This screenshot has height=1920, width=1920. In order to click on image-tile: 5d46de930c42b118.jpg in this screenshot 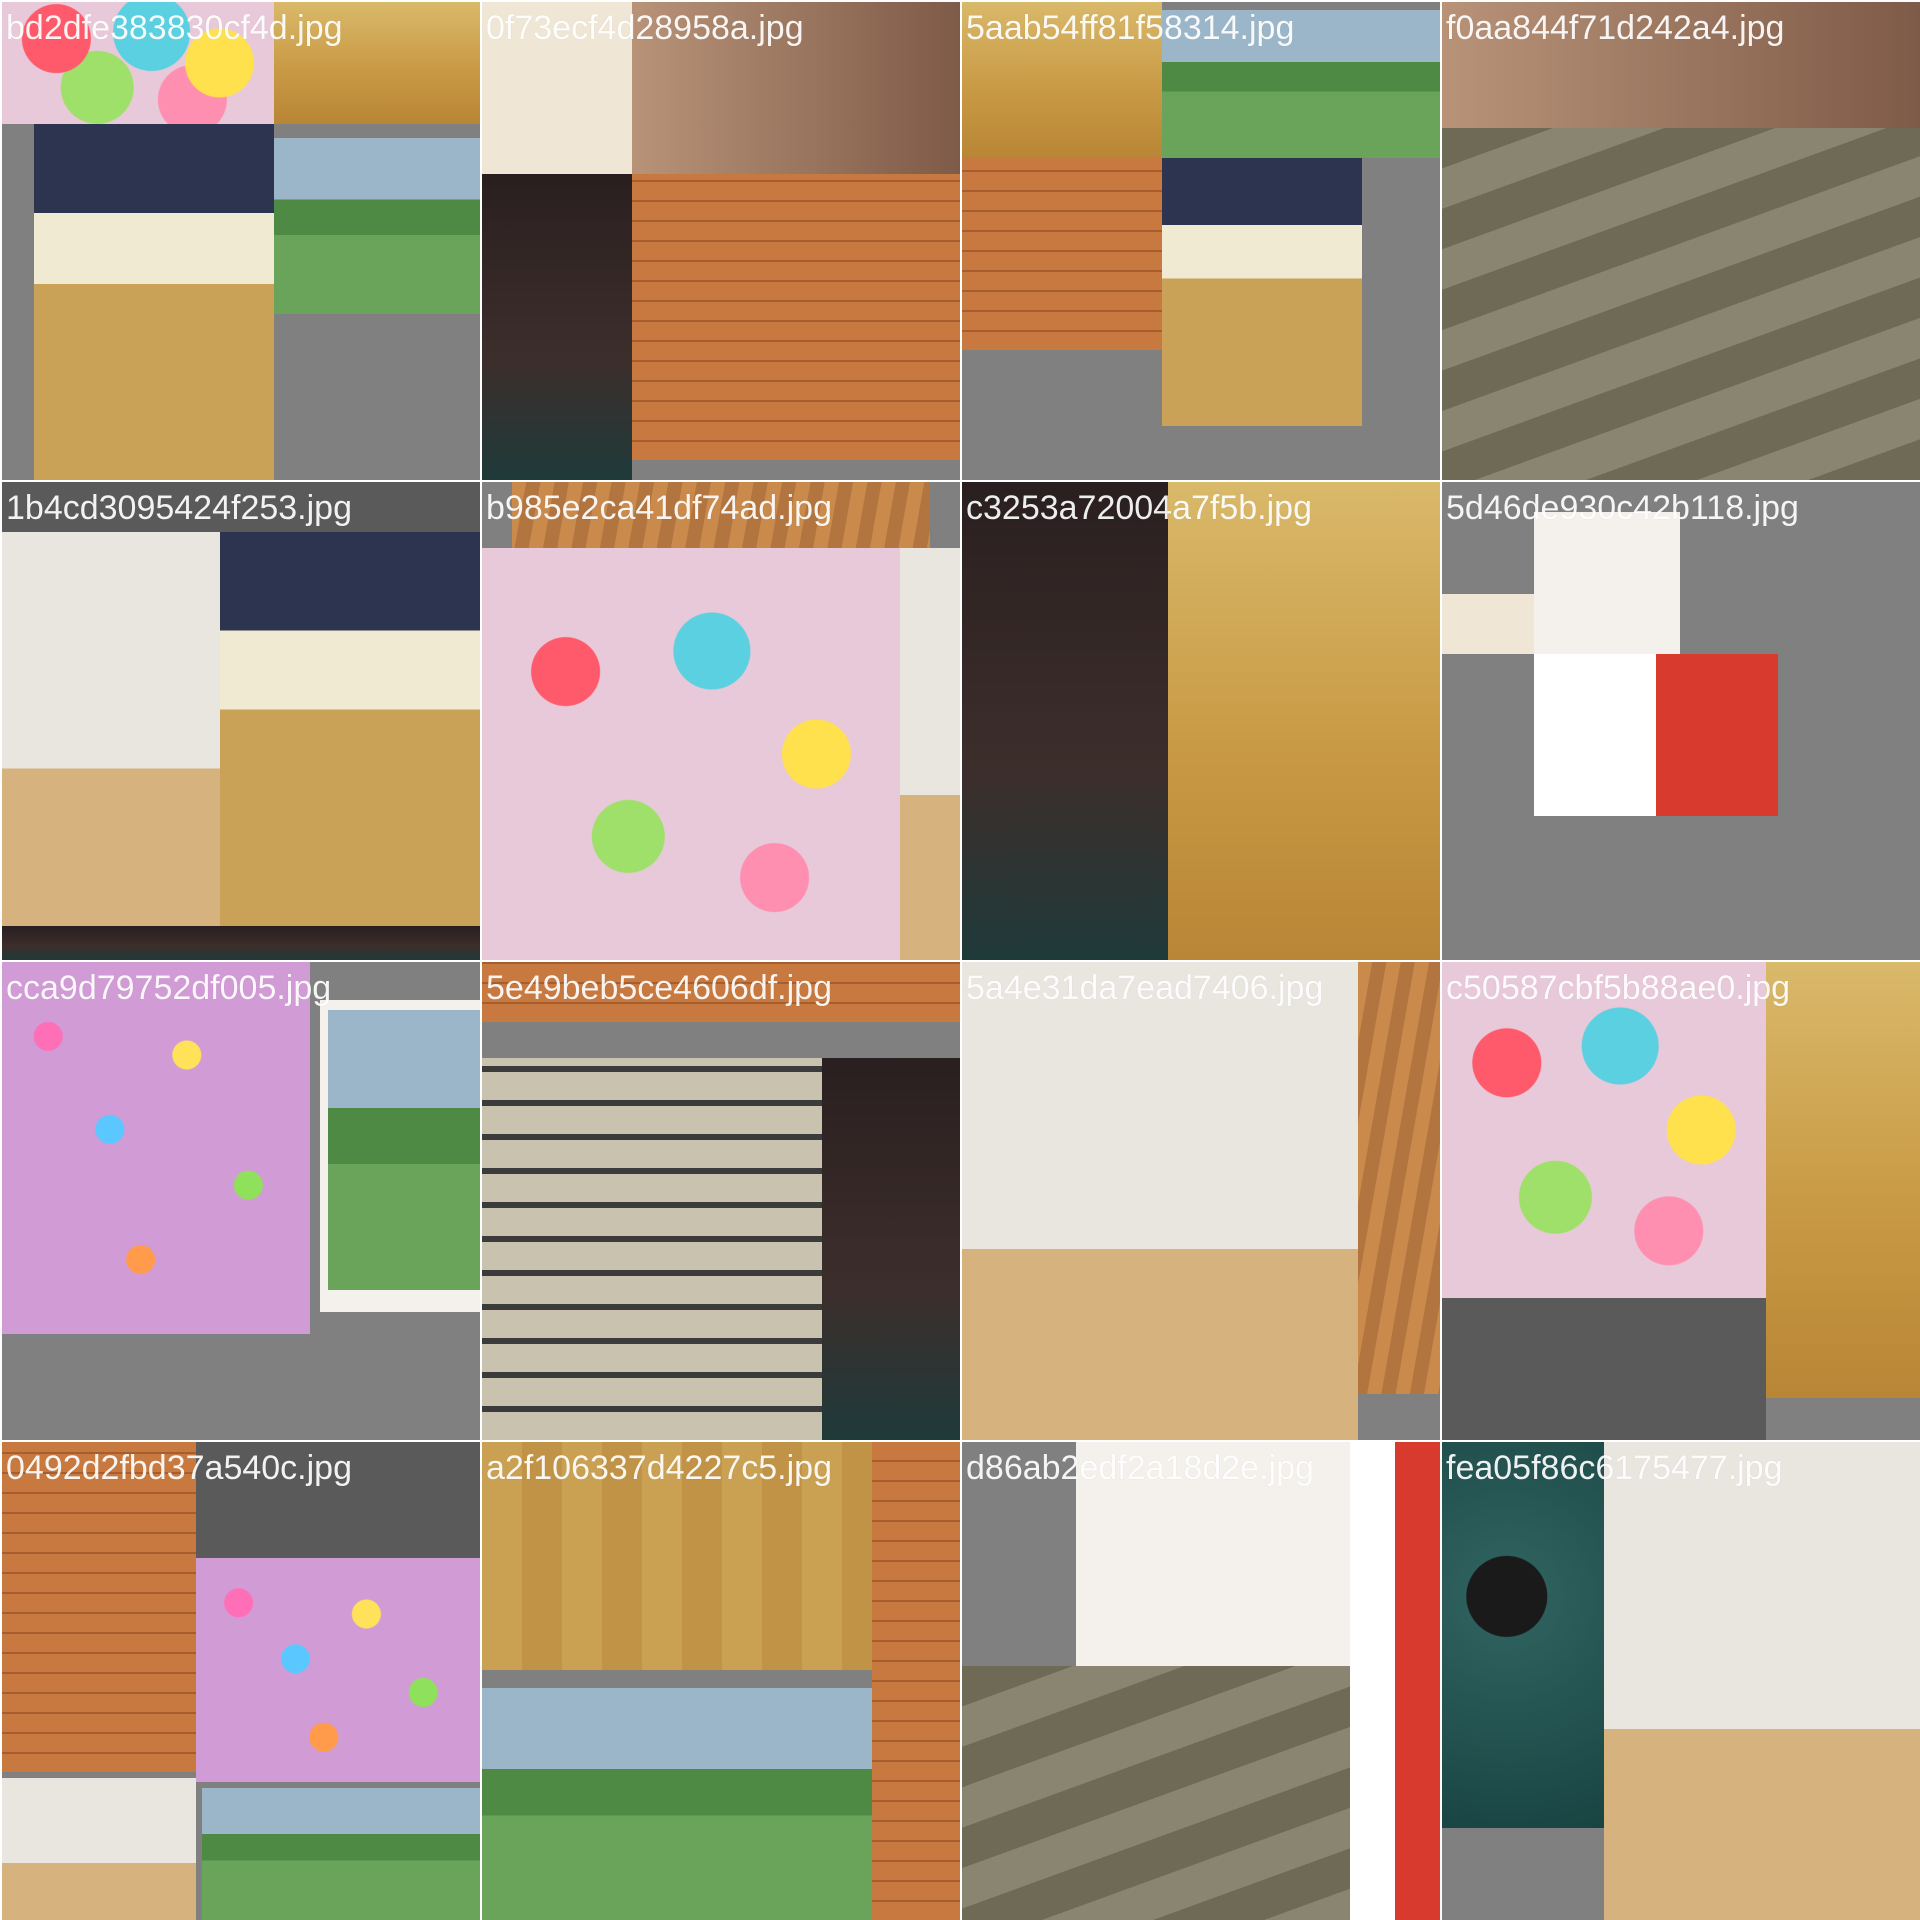, I will do `click(1681, 721)`.